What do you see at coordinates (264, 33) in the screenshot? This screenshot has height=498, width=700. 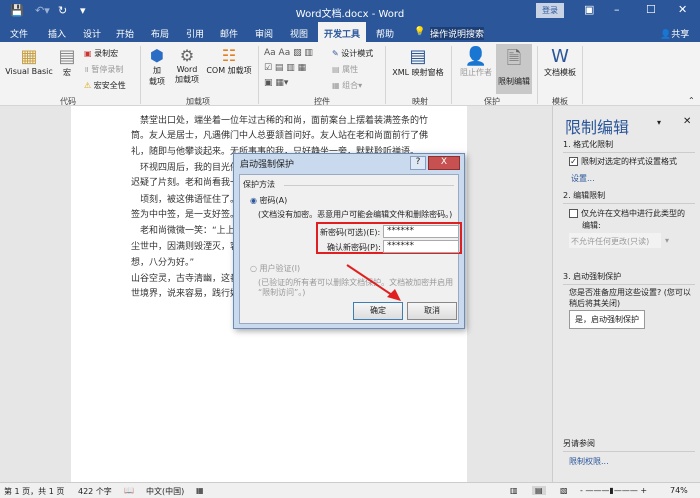 I see `tab-review: 审阅` at bounding box center [264, 33].